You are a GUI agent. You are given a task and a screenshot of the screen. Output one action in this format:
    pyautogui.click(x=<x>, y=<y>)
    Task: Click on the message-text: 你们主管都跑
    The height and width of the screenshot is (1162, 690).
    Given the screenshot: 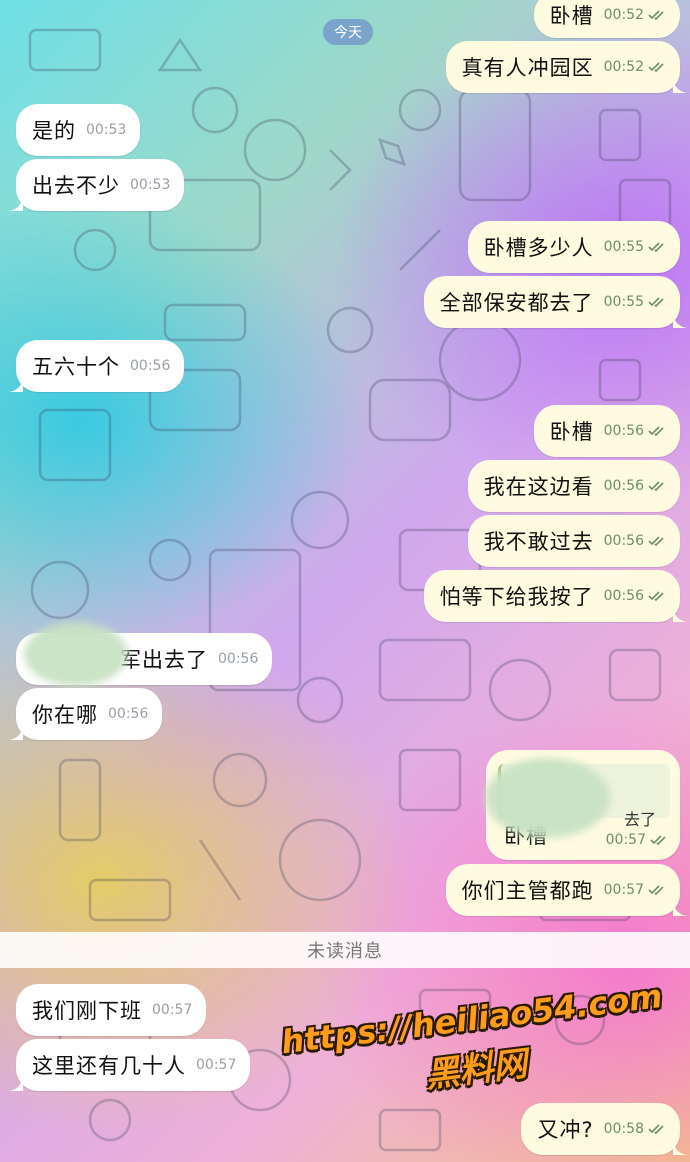 What is the action you would take?
    pyautogui.click(x=527, y=891)
    